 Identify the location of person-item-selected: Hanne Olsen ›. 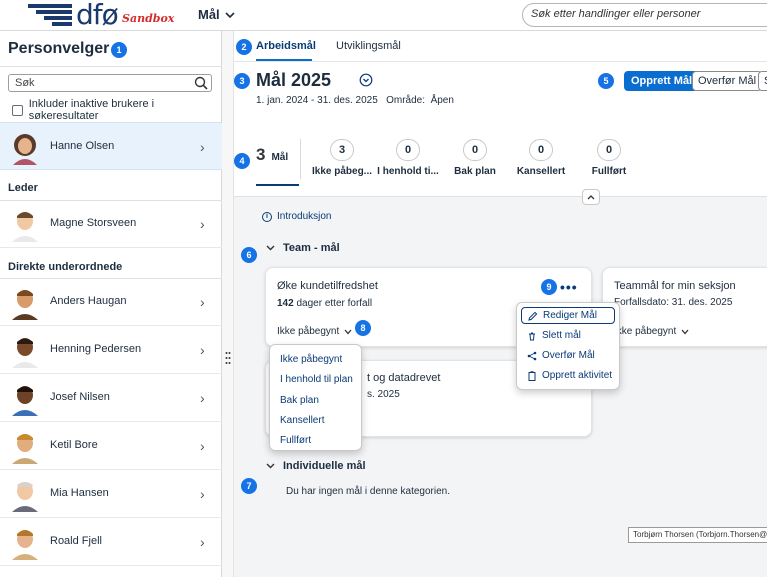
(111, 146).